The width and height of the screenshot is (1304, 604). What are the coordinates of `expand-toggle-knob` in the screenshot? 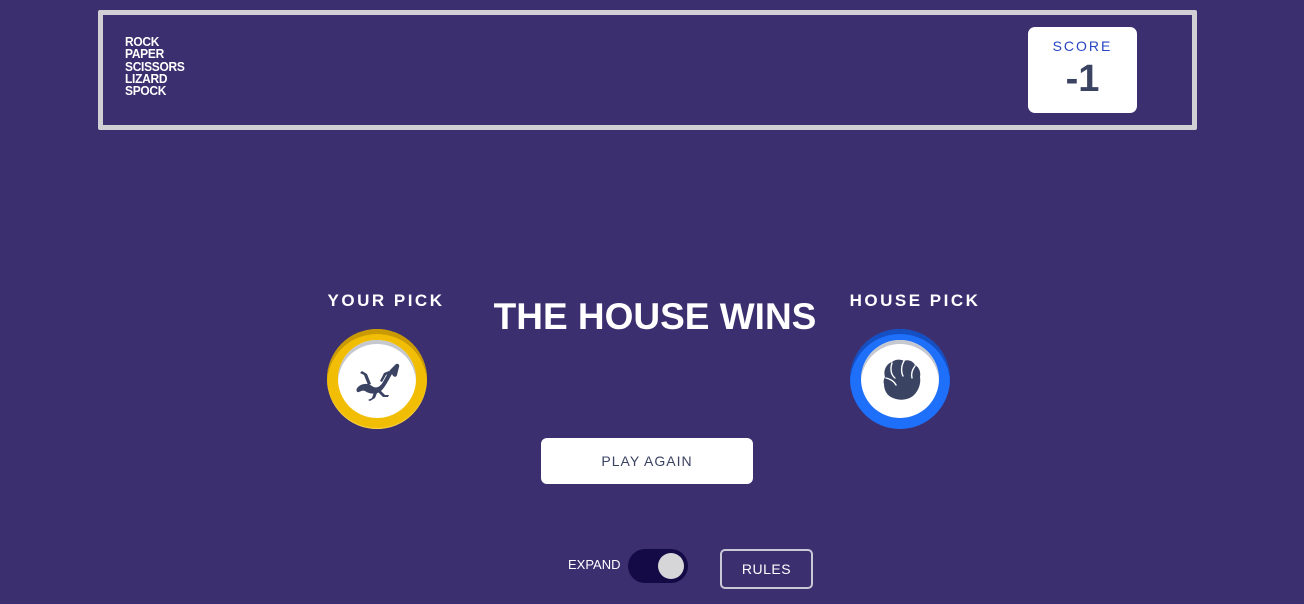 It's located at (671, 566).